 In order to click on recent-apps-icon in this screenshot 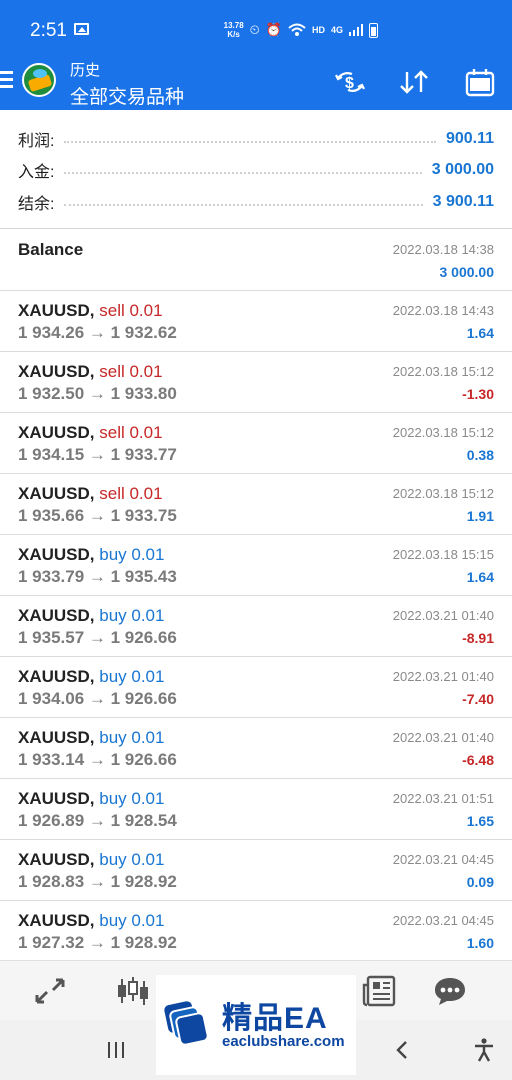, I will do `click(116, 1050)`.